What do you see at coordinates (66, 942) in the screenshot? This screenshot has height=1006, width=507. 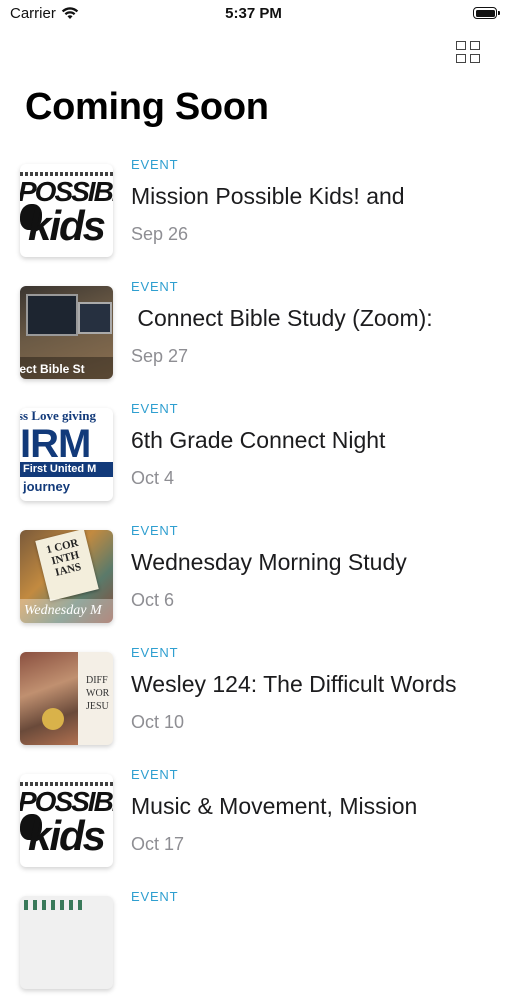 I see `event-thumbnail` at bounding box center [66, 942].